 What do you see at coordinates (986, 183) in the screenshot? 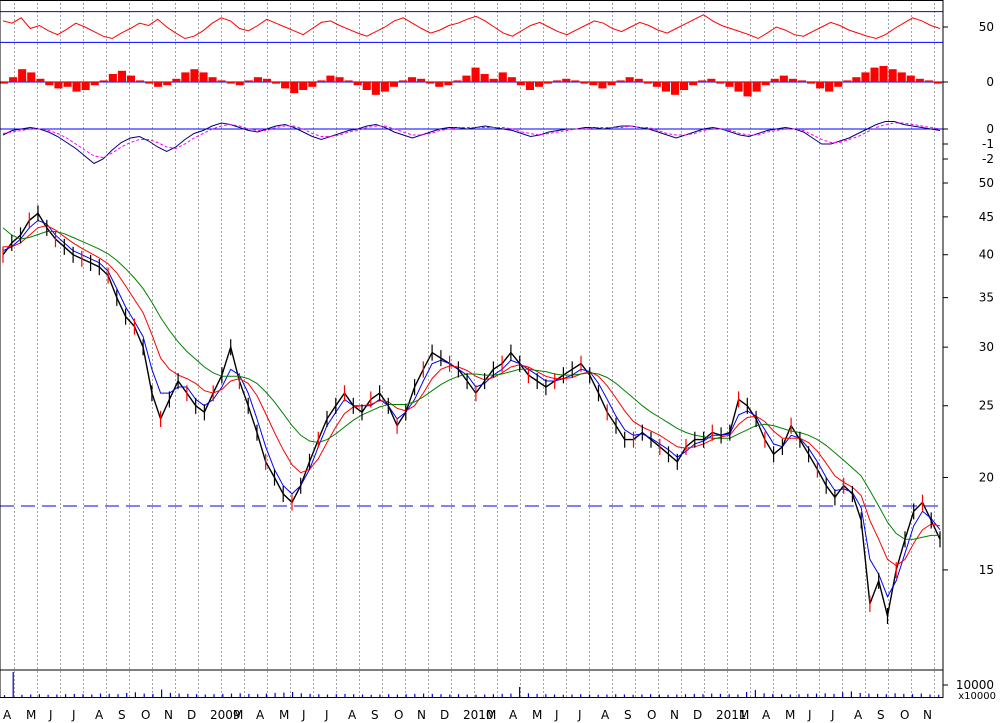
I see `y-tick-label: 50` at bounding box center [986, 183].